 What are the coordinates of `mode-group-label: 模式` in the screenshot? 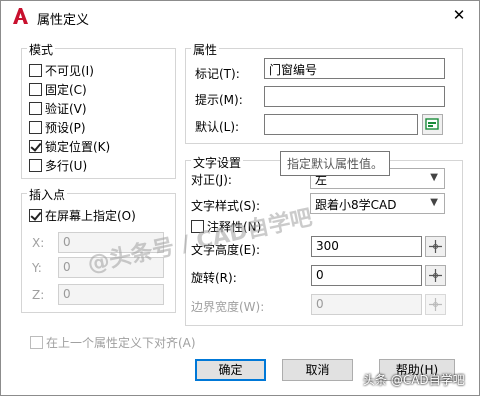 It's located at (41, 49).